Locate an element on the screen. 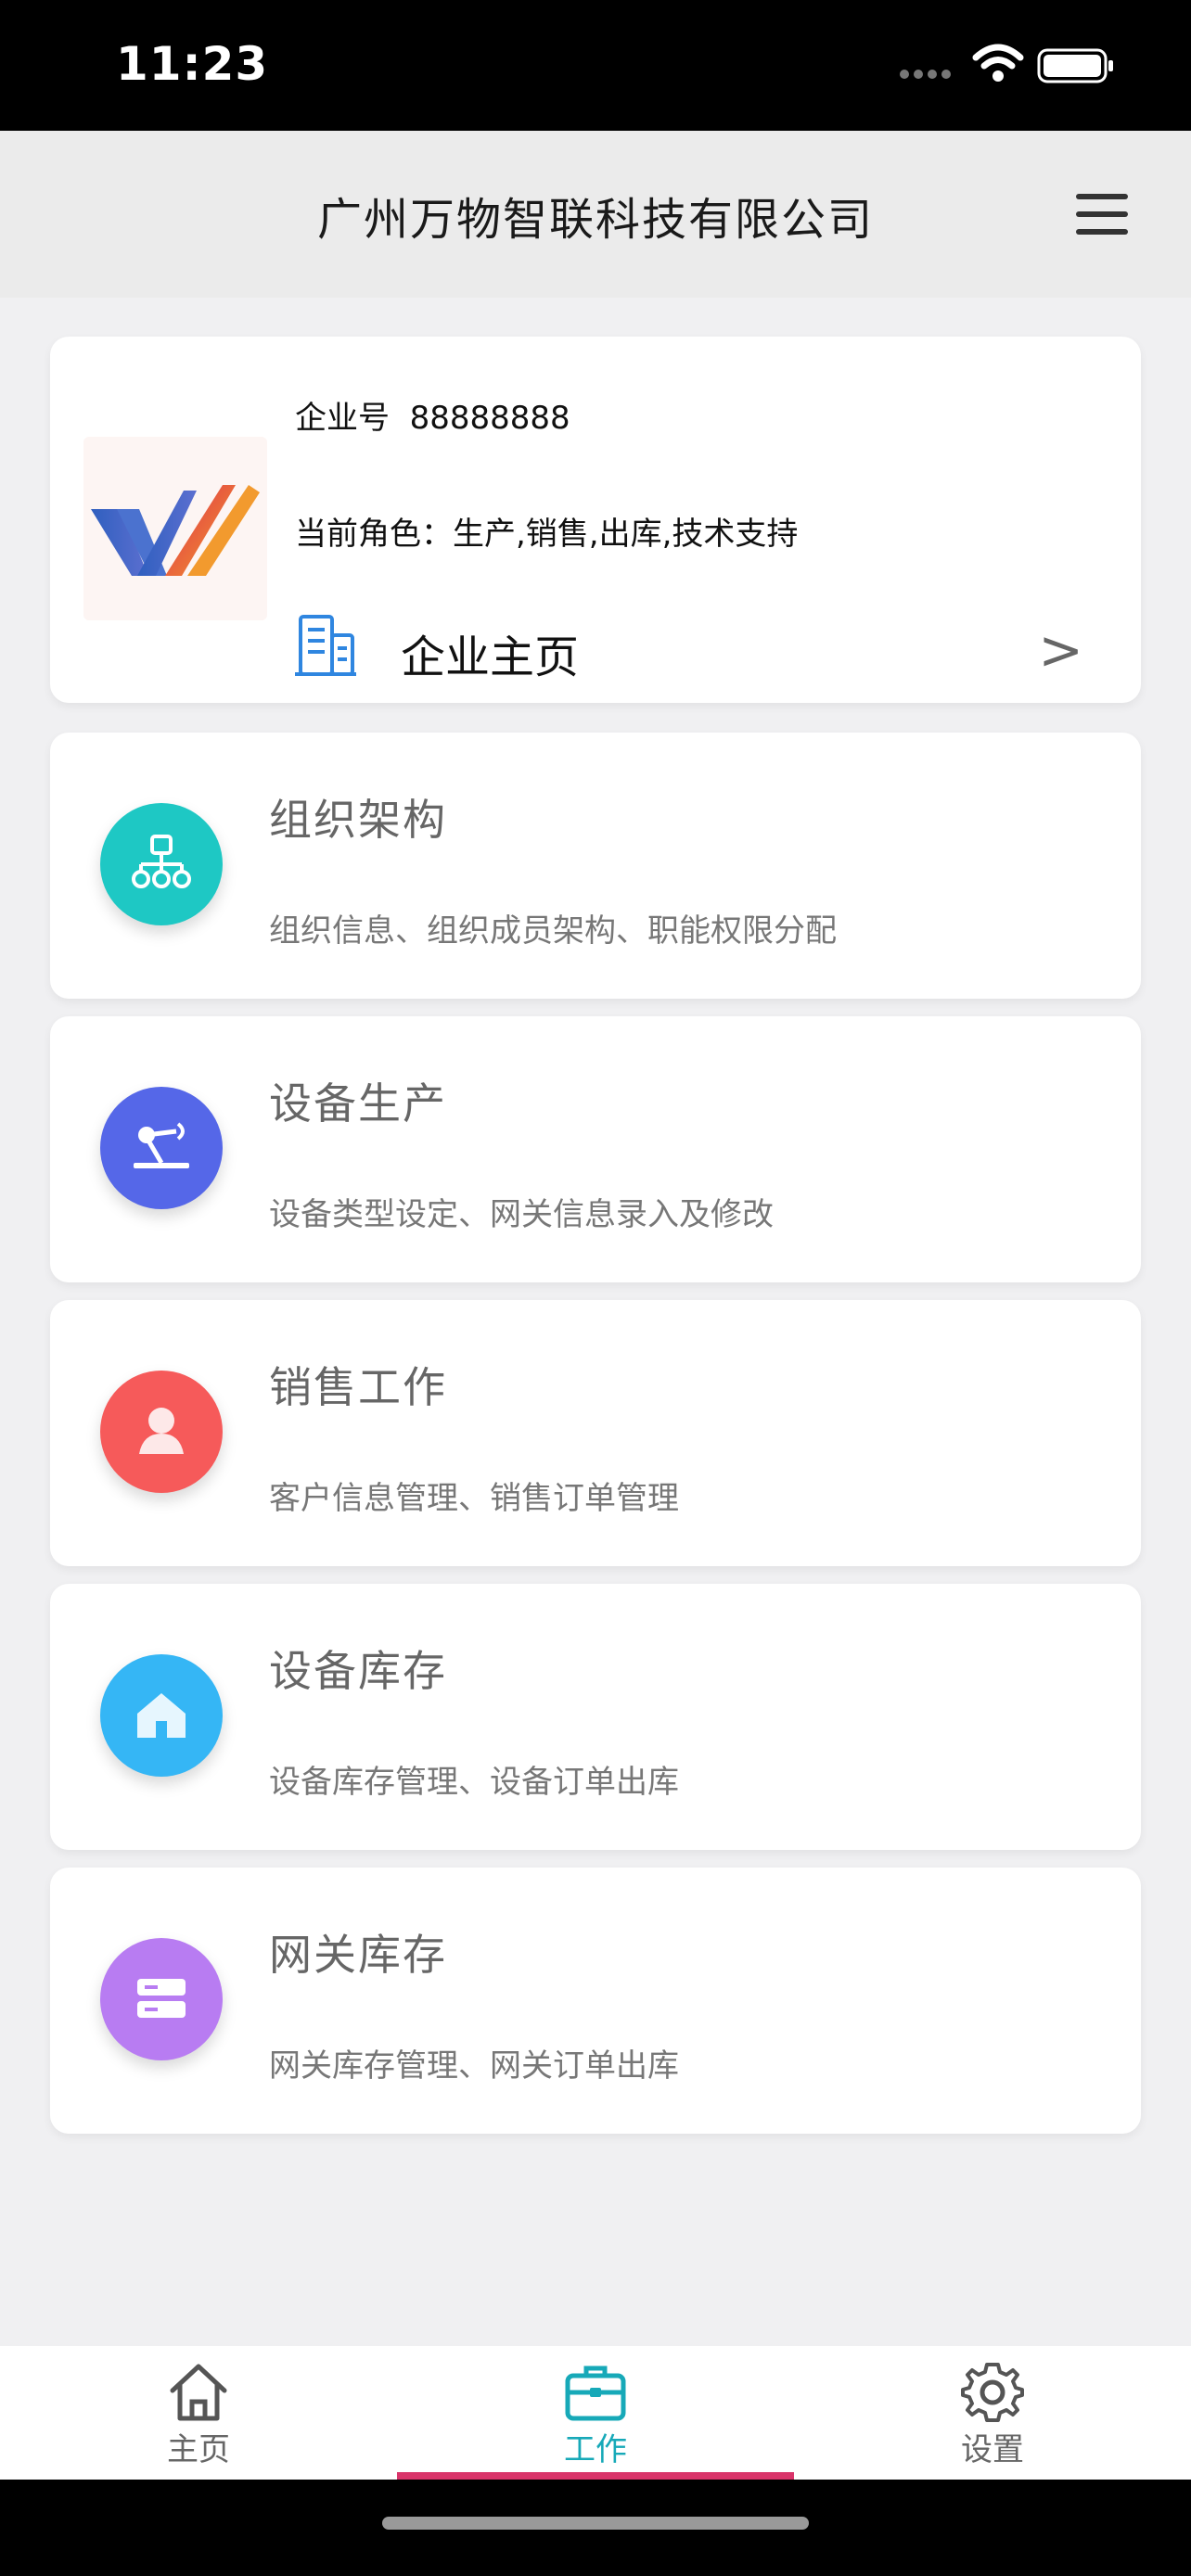 This screenshot has height=2576, width=1191. building-icon is located at coordinates (325, 645).